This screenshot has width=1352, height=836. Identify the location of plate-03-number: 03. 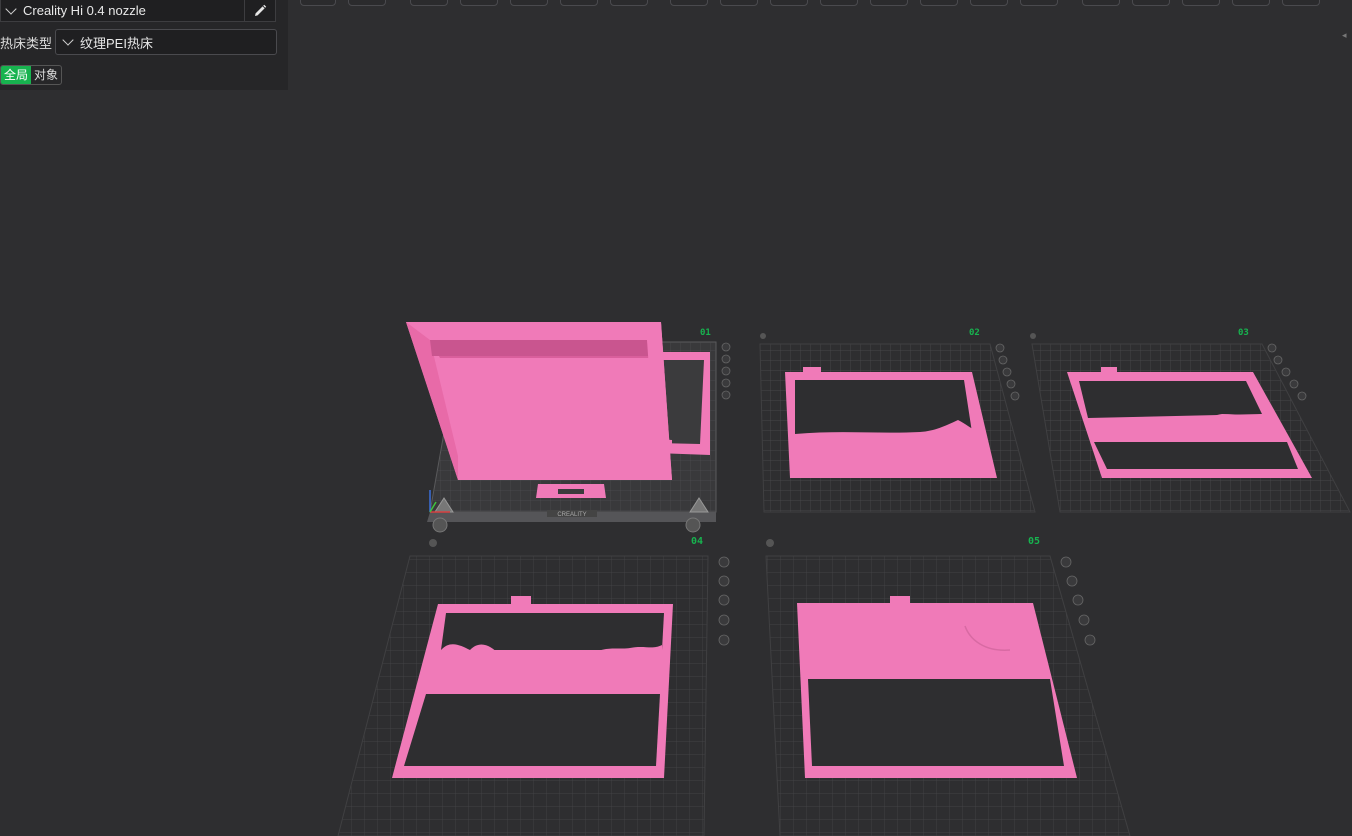
(1243, 333).